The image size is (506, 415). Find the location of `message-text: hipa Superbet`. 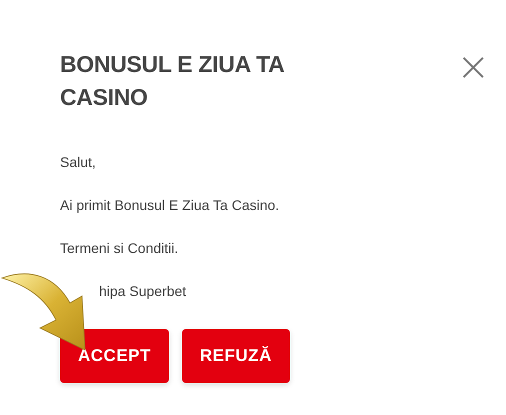

message-text: hipa Superbet is located at coordinates (143, 291).